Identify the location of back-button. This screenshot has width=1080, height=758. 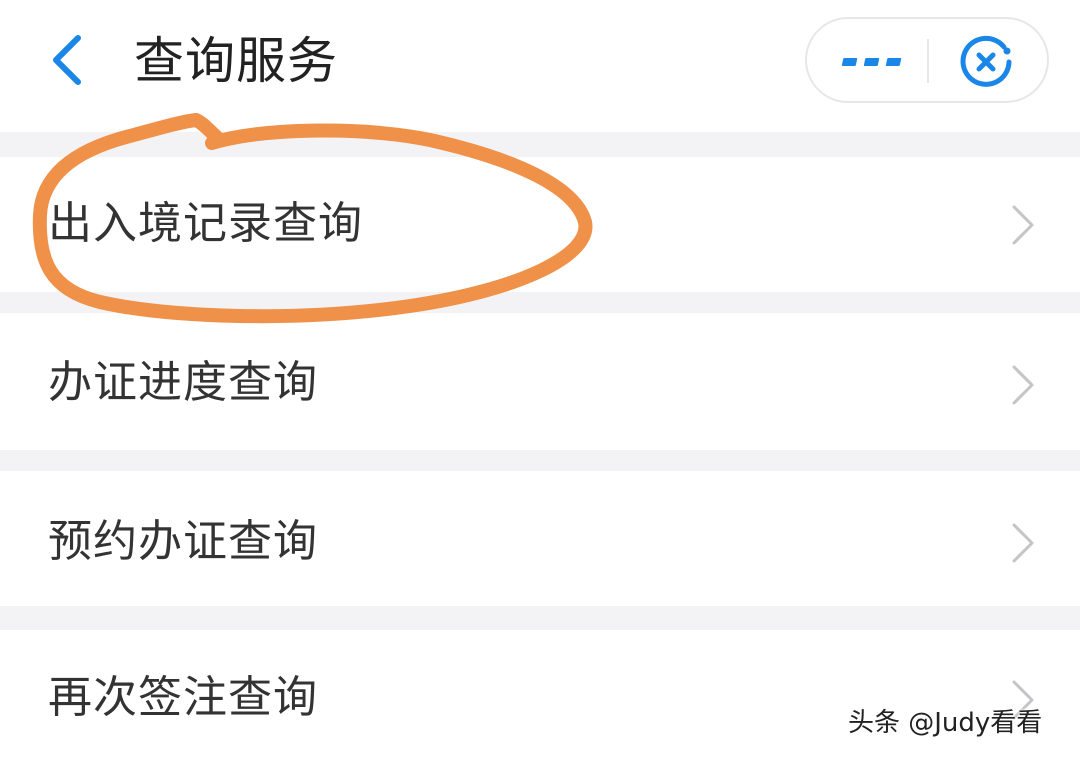
(70, 60).